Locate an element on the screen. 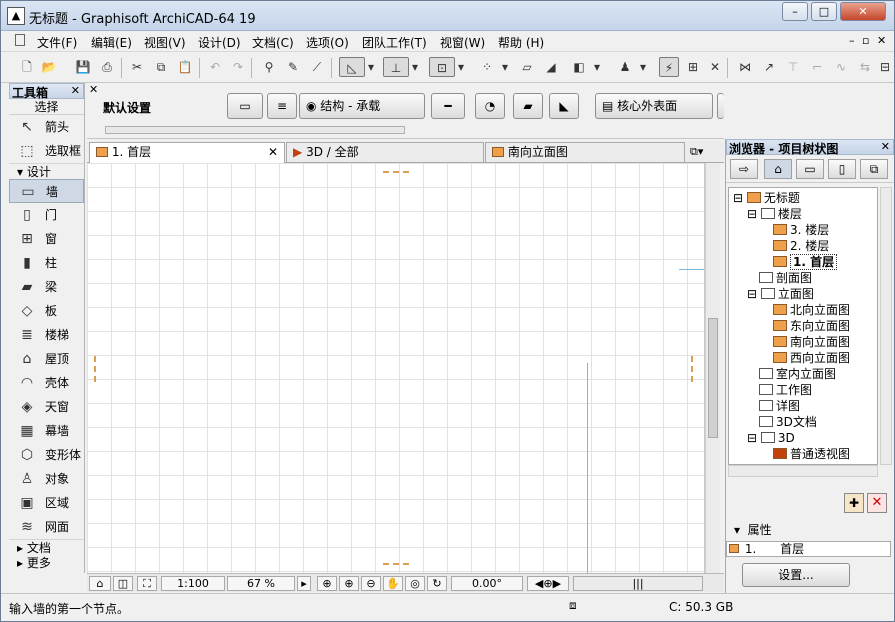  orientation-angle-field: 0.00° is located at coordinates (487, 583).